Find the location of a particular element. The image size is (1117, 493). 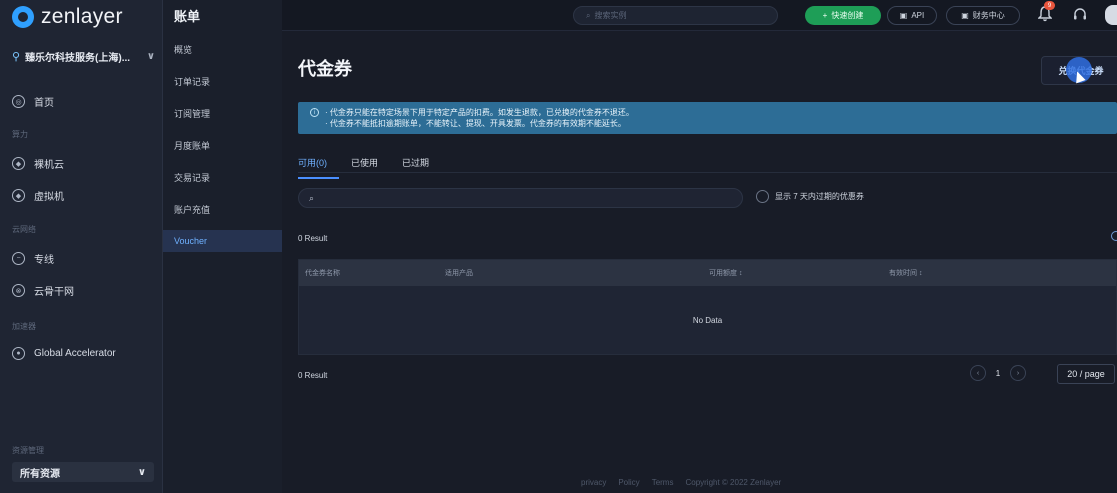

sidebar-item-label: 虚拟机 is located at coordinates (49, 197).